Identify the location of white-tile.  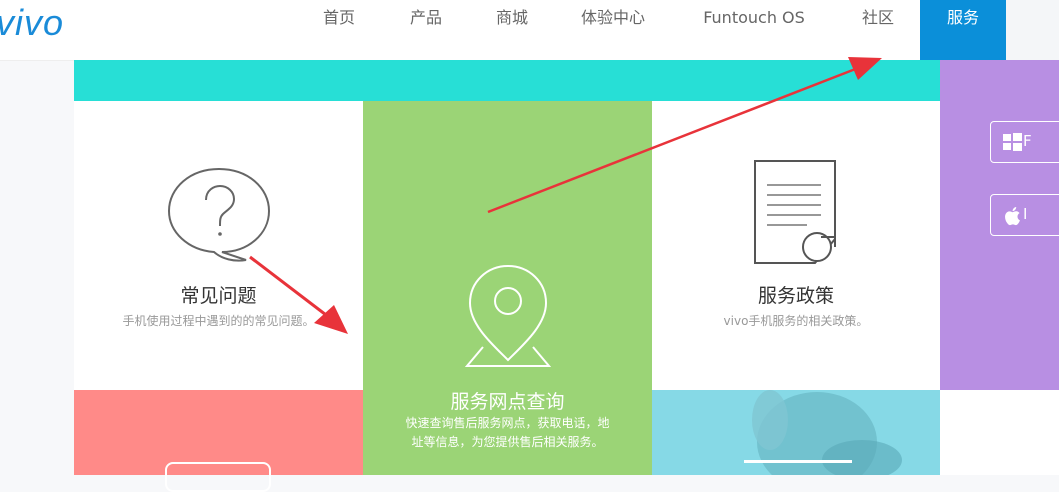
(999, 432).